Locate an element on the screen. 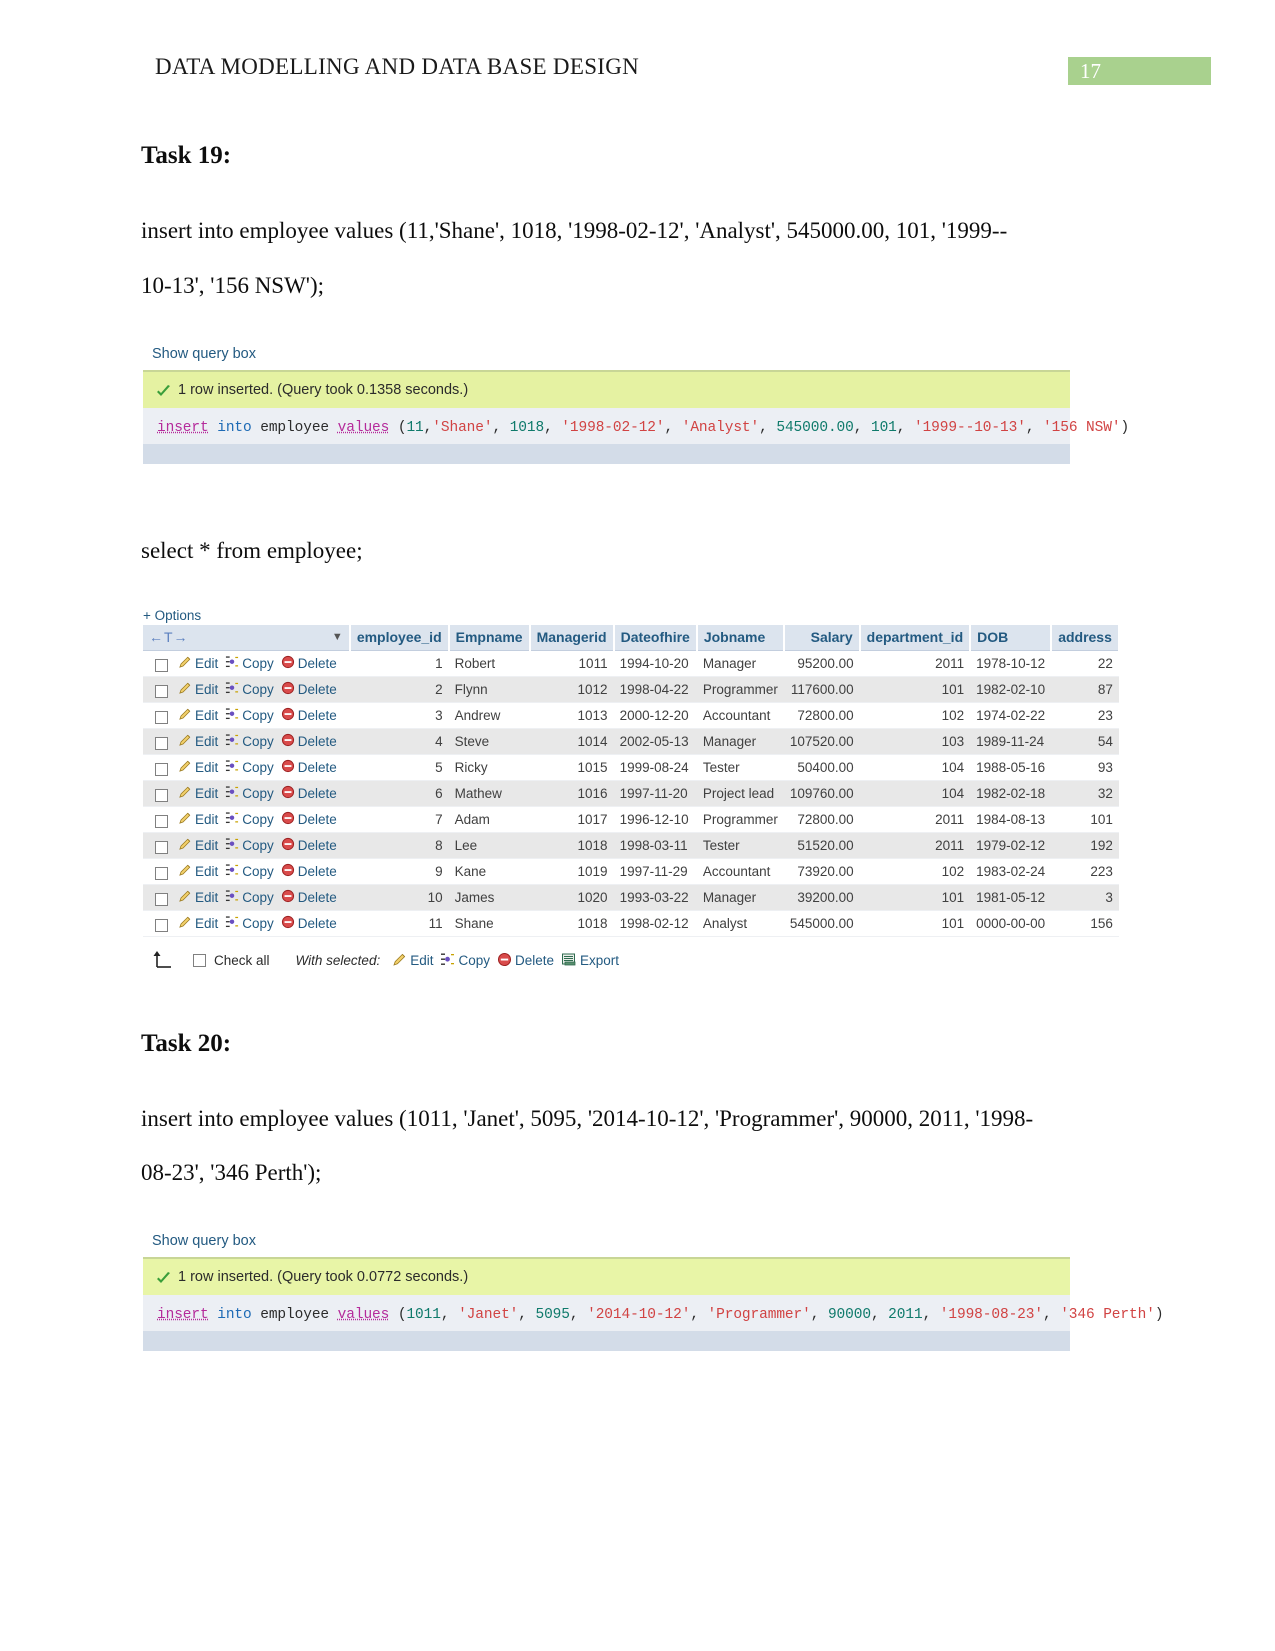  options-toggle: + Options is located at coordinates (600, 616).